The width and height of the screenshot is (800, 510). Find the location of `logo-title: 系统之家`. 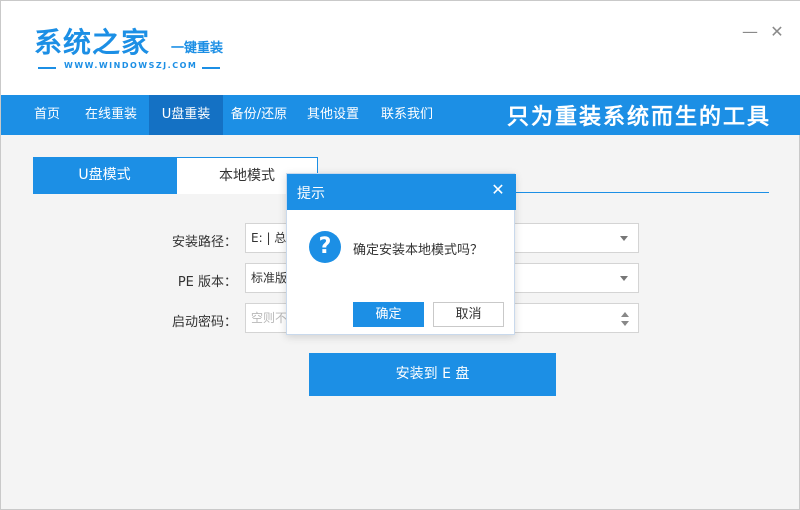

logo-title: 系统之家 is located at coordinates (92, 42).